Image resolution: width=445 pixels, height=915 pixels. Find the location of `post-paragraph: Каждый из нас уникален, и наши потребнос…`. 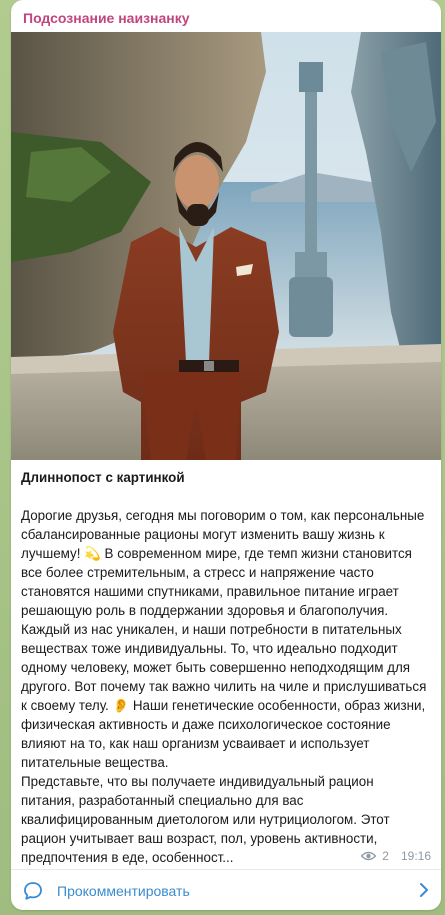

post-paragraph: Каждый из нас уникален, и наши потребнос… is located at coordinates (224, 696).